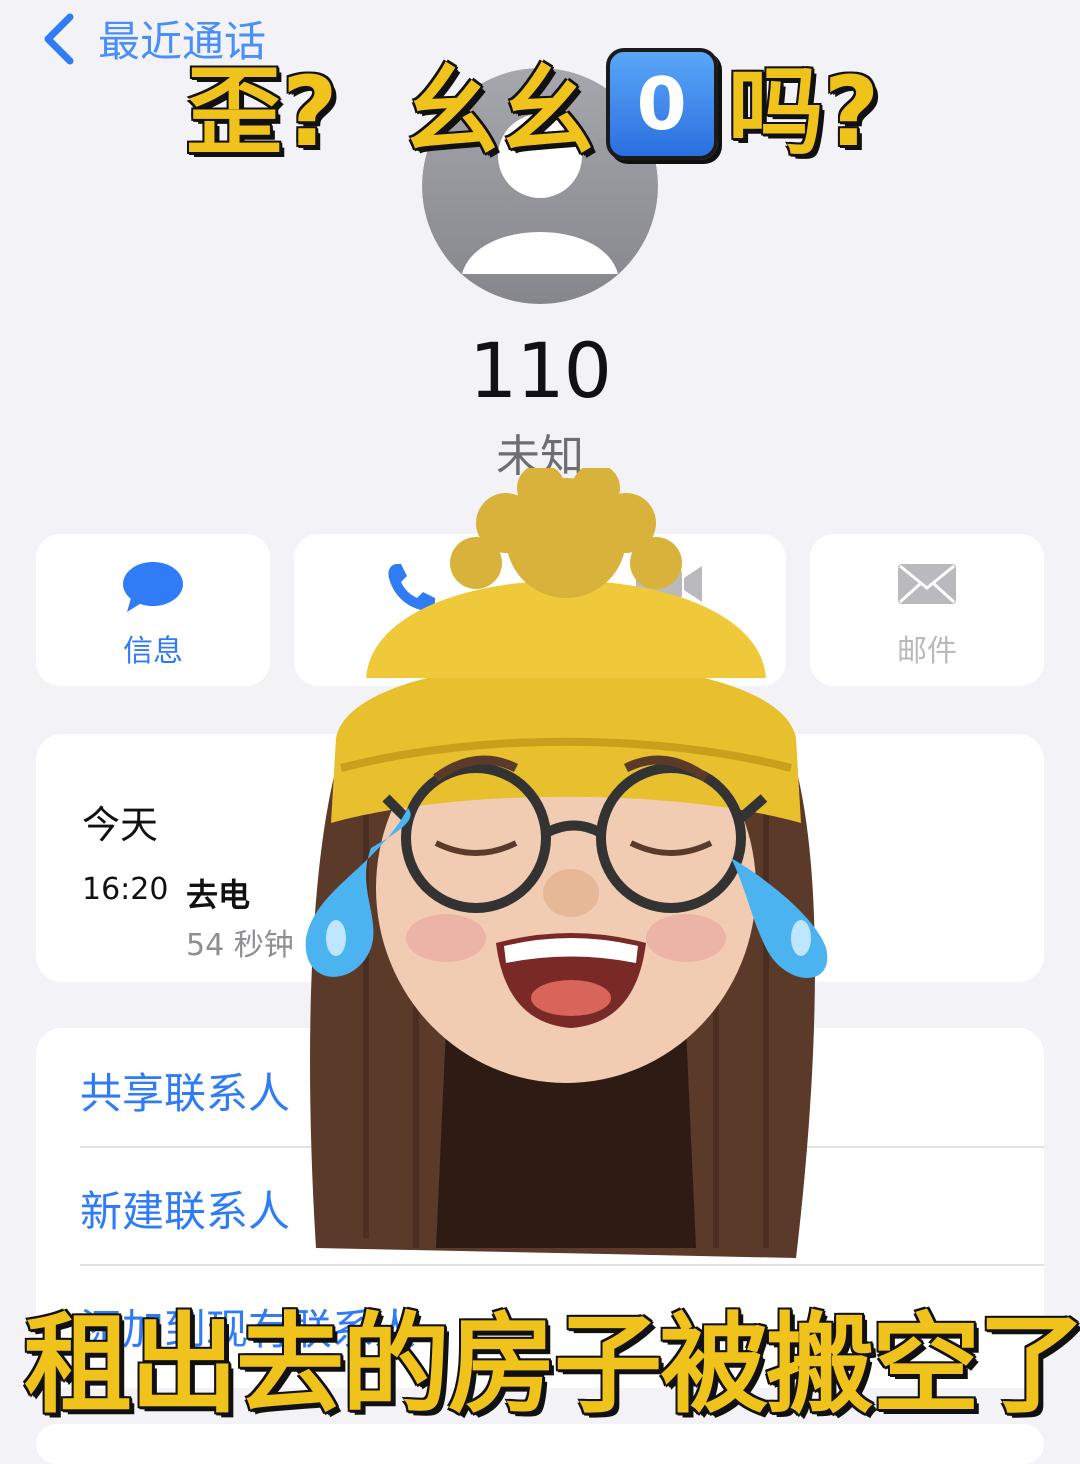 This screenshot has height=1464, width=1080. I want to click on mail-icon, so click(927, 584).